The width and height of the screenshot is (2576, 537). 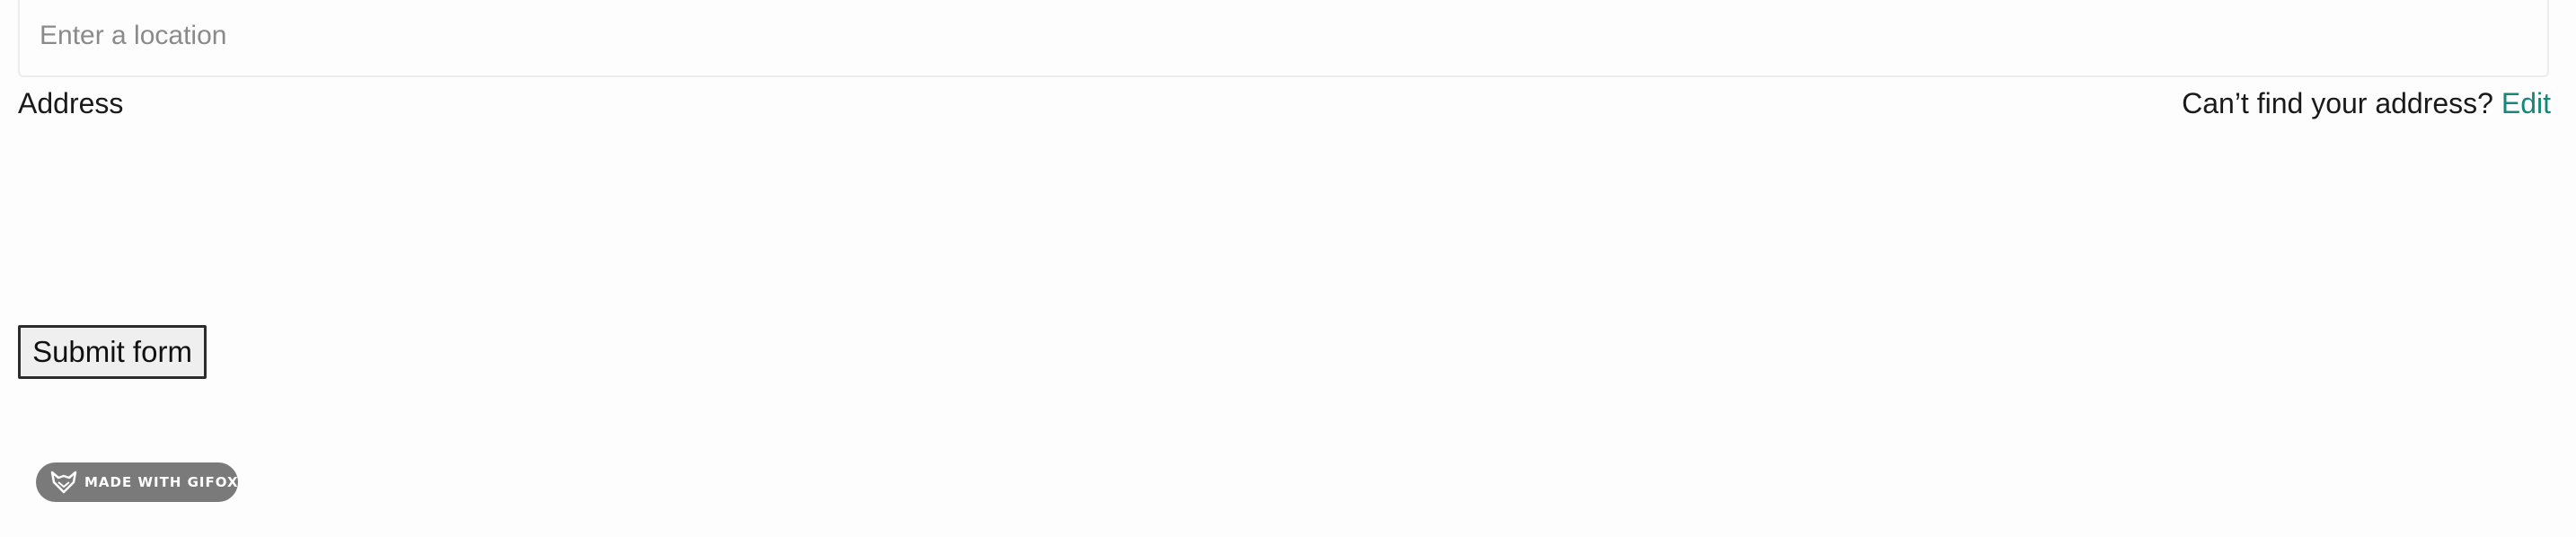 I want to click on fox-icon, so click(x=63, y=483).